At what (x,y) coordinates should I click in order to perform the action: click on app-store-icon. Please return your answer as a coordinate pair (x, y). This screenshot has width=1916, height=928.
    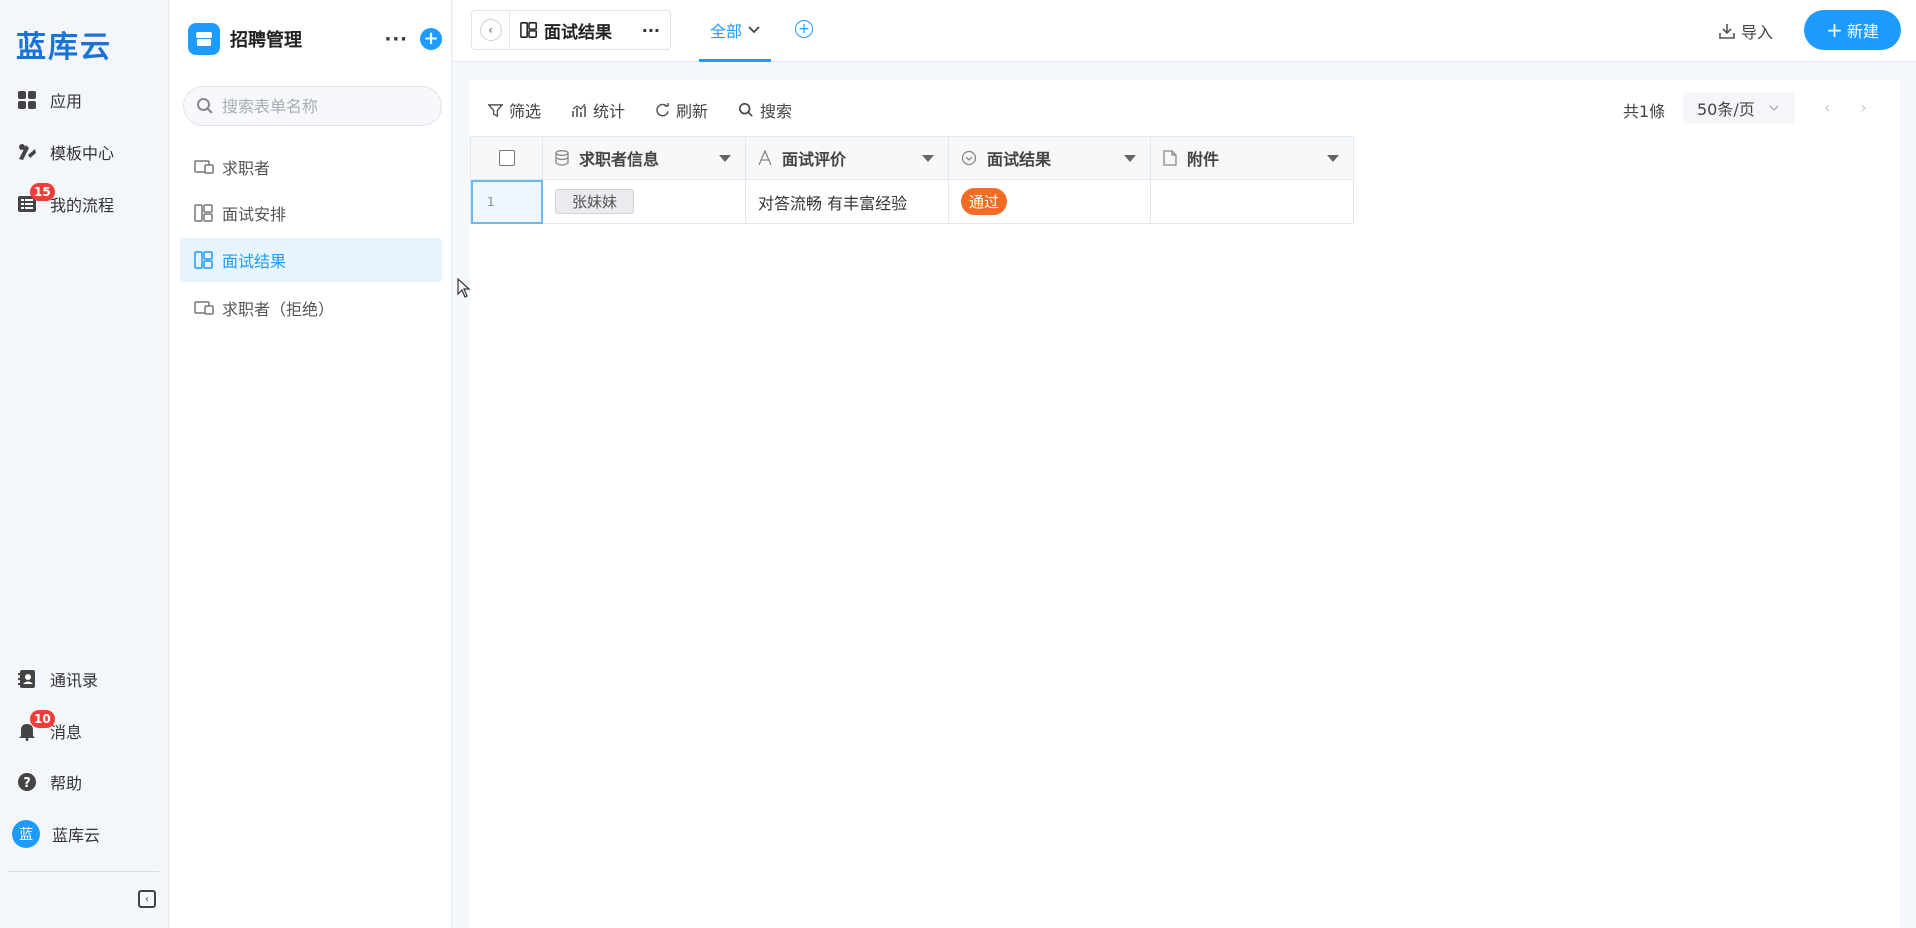
    Looking at the image, I should click on (204, 39).